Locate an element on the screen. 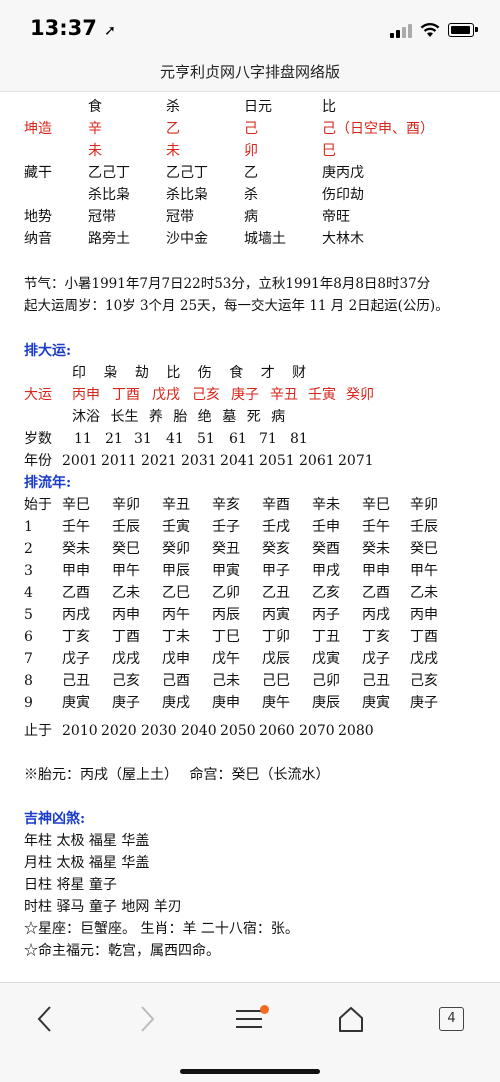  start-cell: 辛卯 is located at coordinates (424, 505).